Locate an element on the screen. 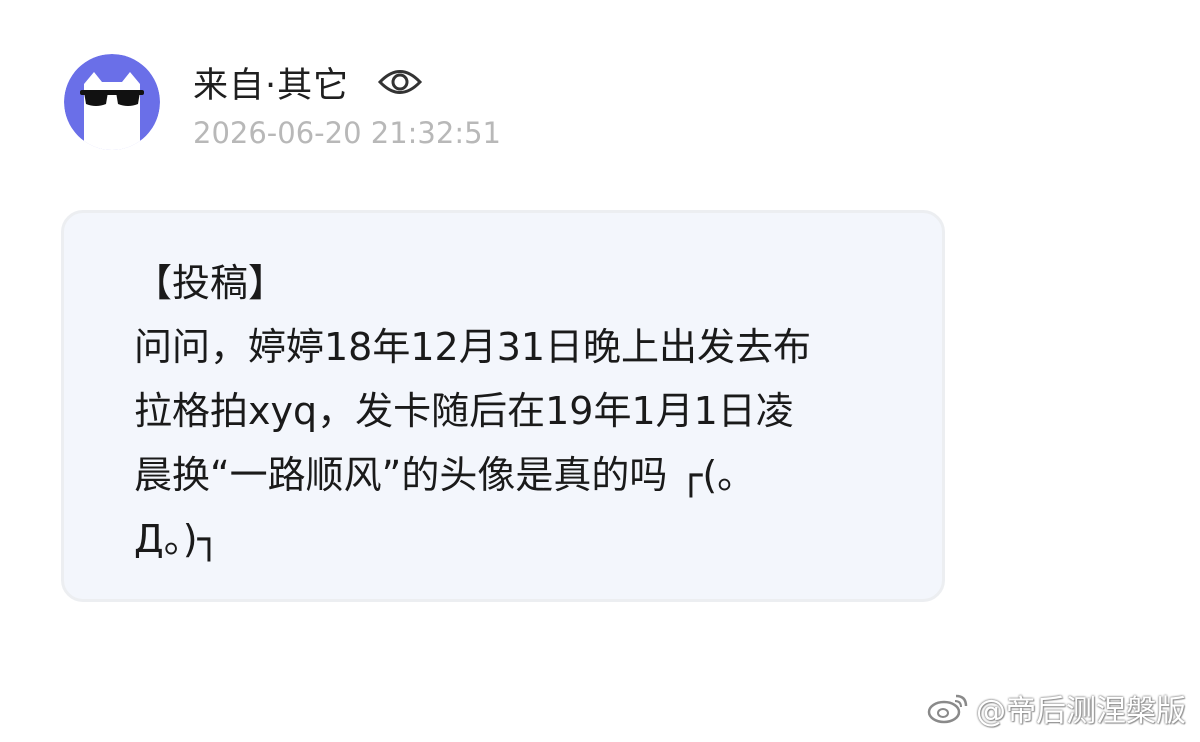 The image size is (1200, 742). watermark: @帝后测涅槃版 is located at coordinates (1056, 708).